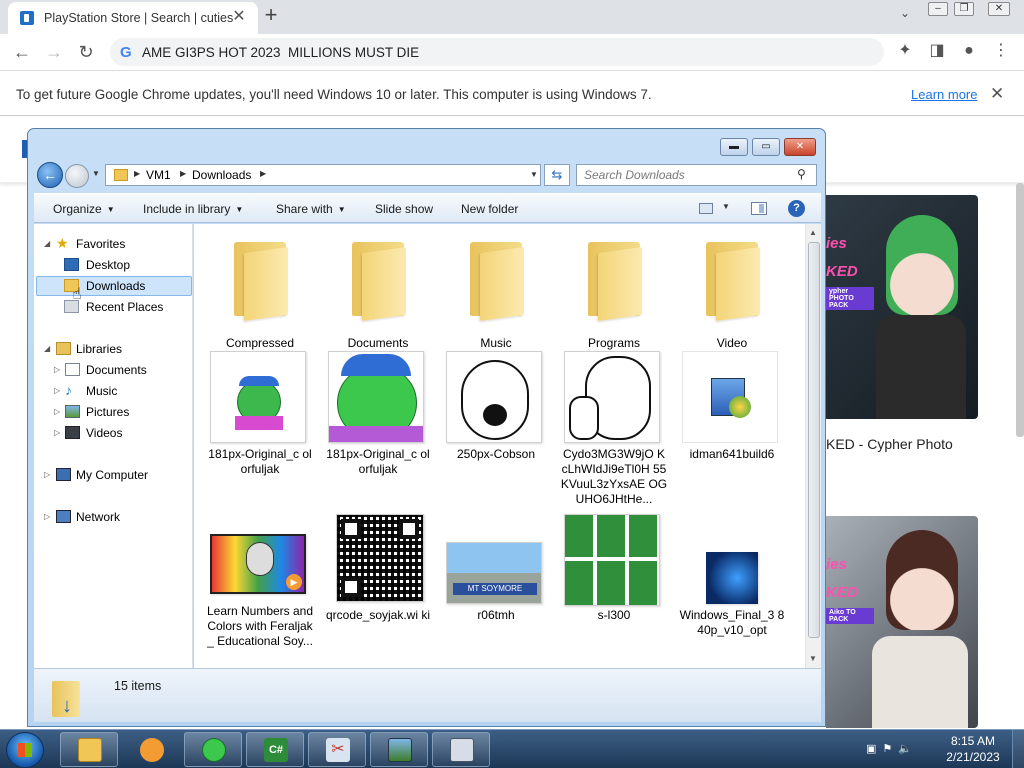  I want to click on nav-pictures: ▷ Pictures, so click(119, 412).